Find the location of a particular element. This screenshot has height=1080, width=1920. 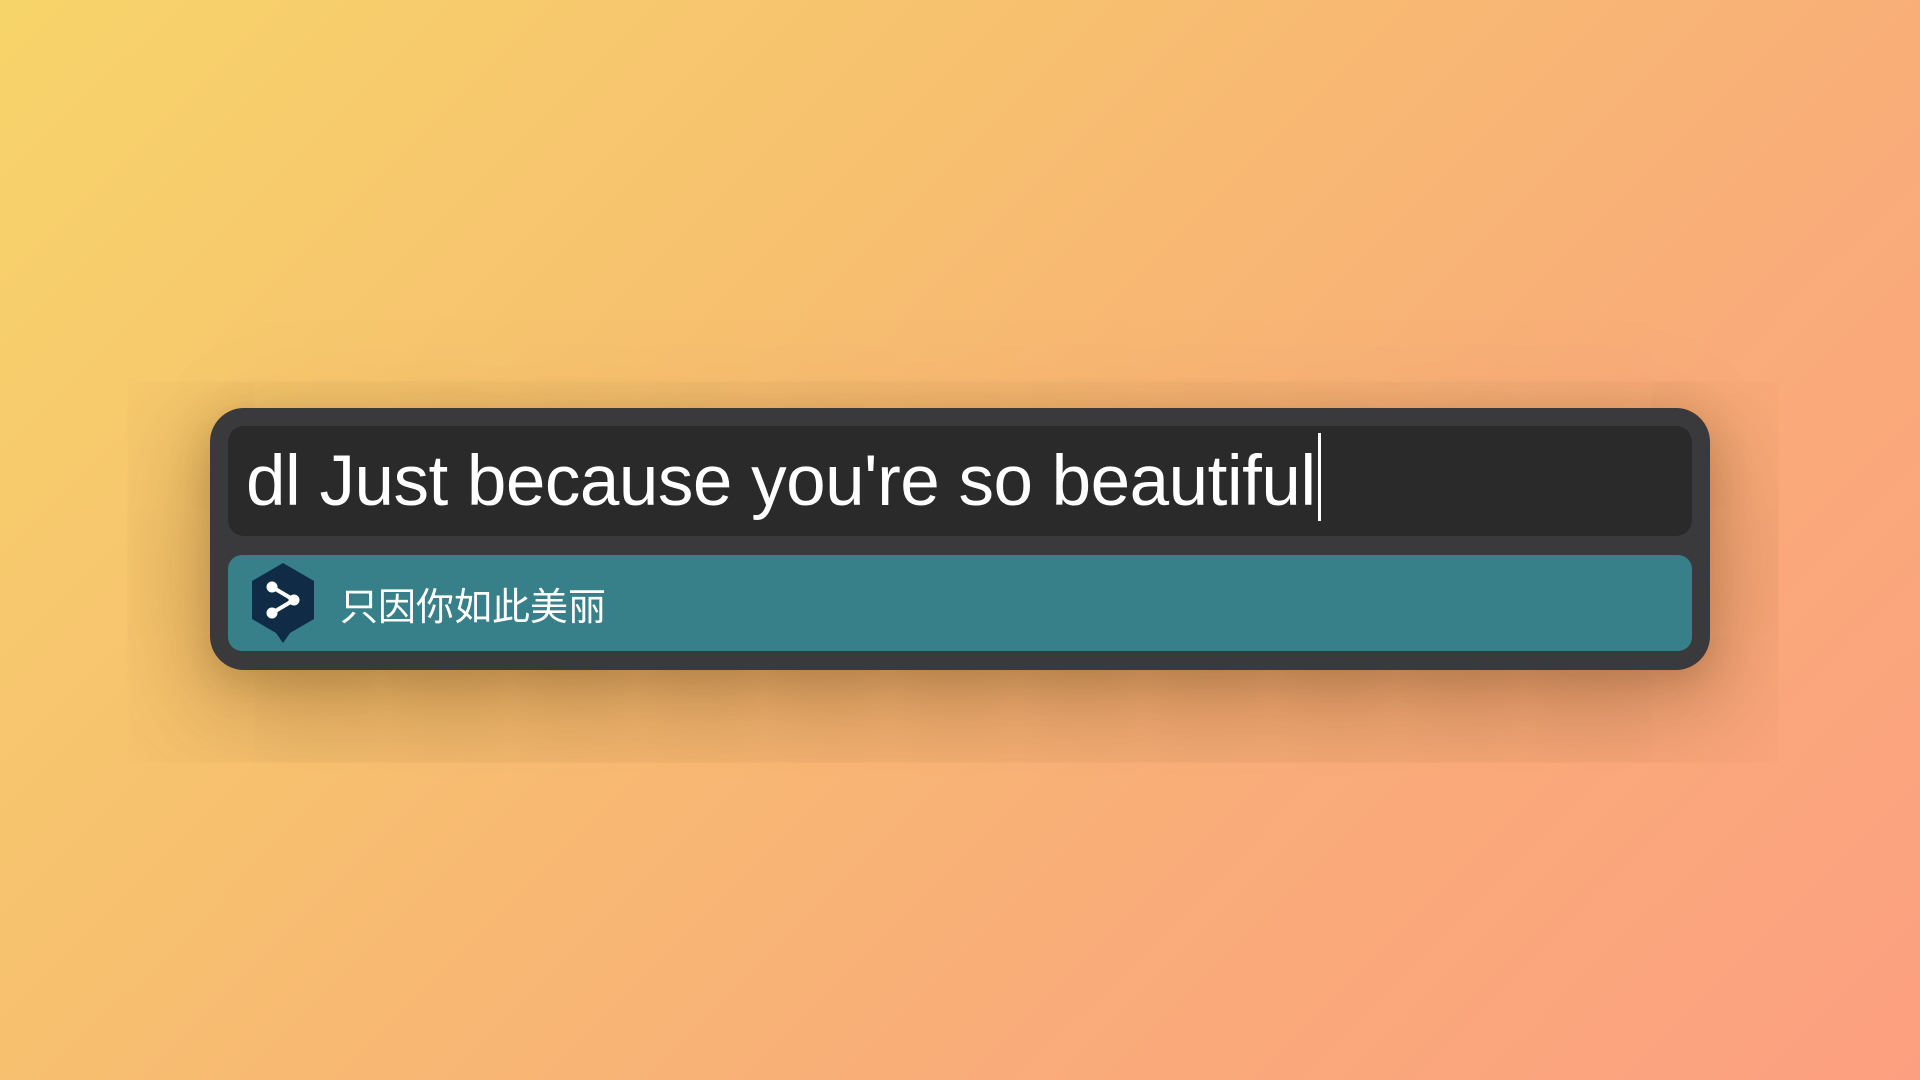

search-input-text: dl Just because you're so beautiful is located at coordinates (781, 481).